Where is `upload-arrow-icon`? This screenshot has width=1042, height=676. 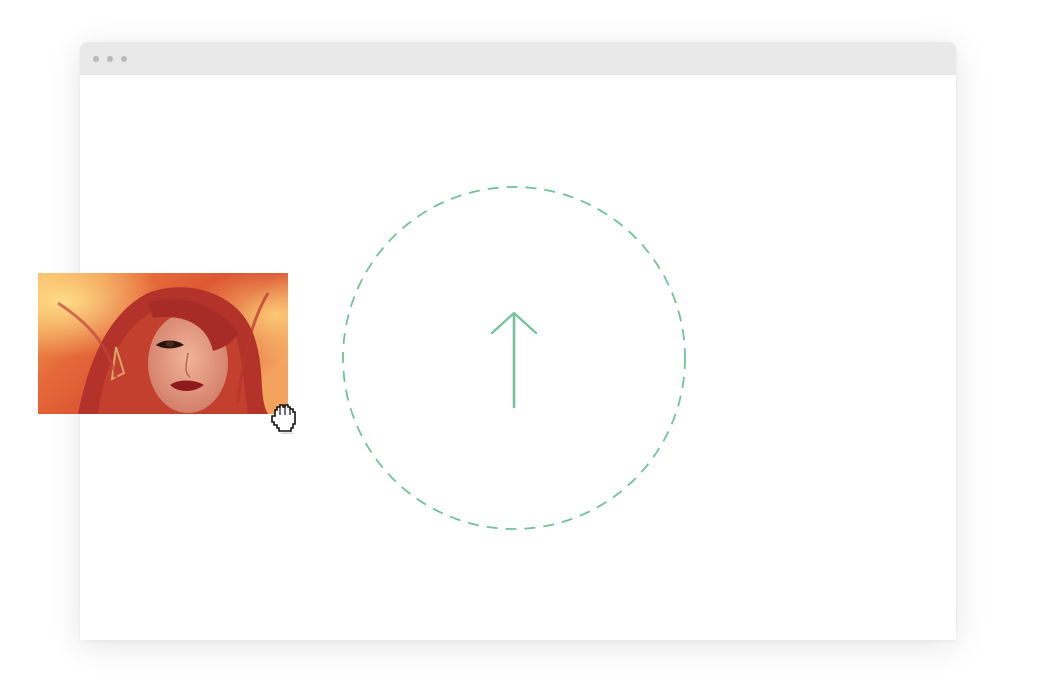
upload-arrow-icon is located at coordinates (514, 360).